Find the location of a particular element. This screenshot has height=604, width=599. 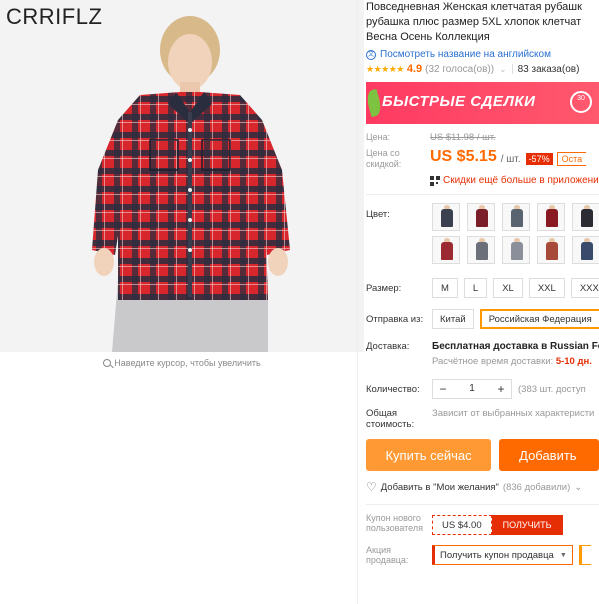

fast-deals-banner: БЫСТРЫЕ СДЕЛКИ 30 is located at coordinates (482, 103).